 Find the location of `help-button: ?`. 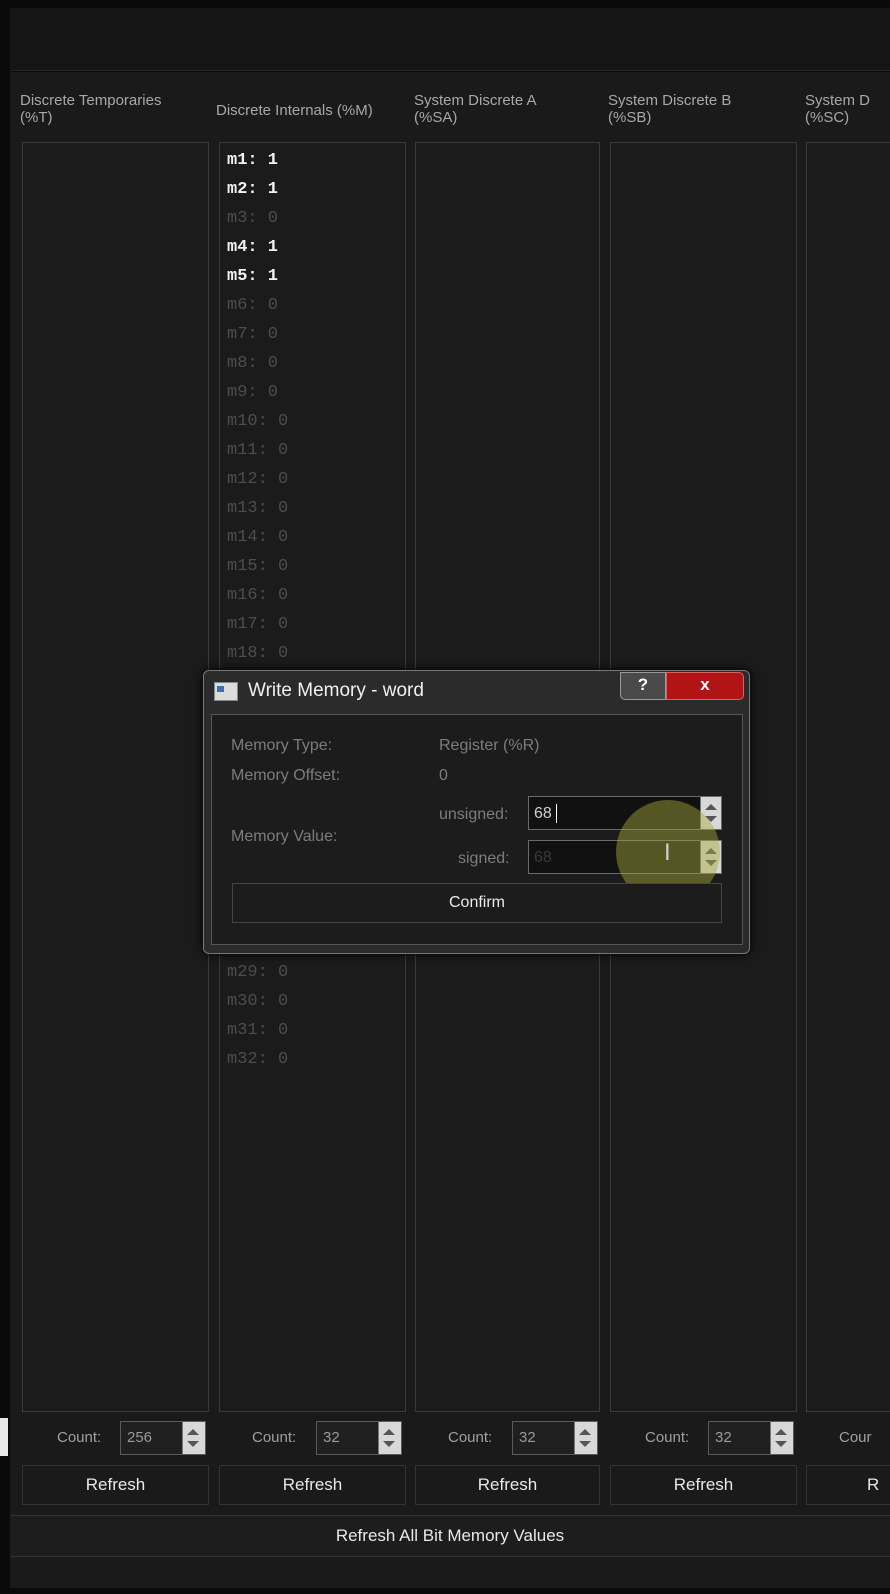

help-button: ? is located at coordinates (643, 686).